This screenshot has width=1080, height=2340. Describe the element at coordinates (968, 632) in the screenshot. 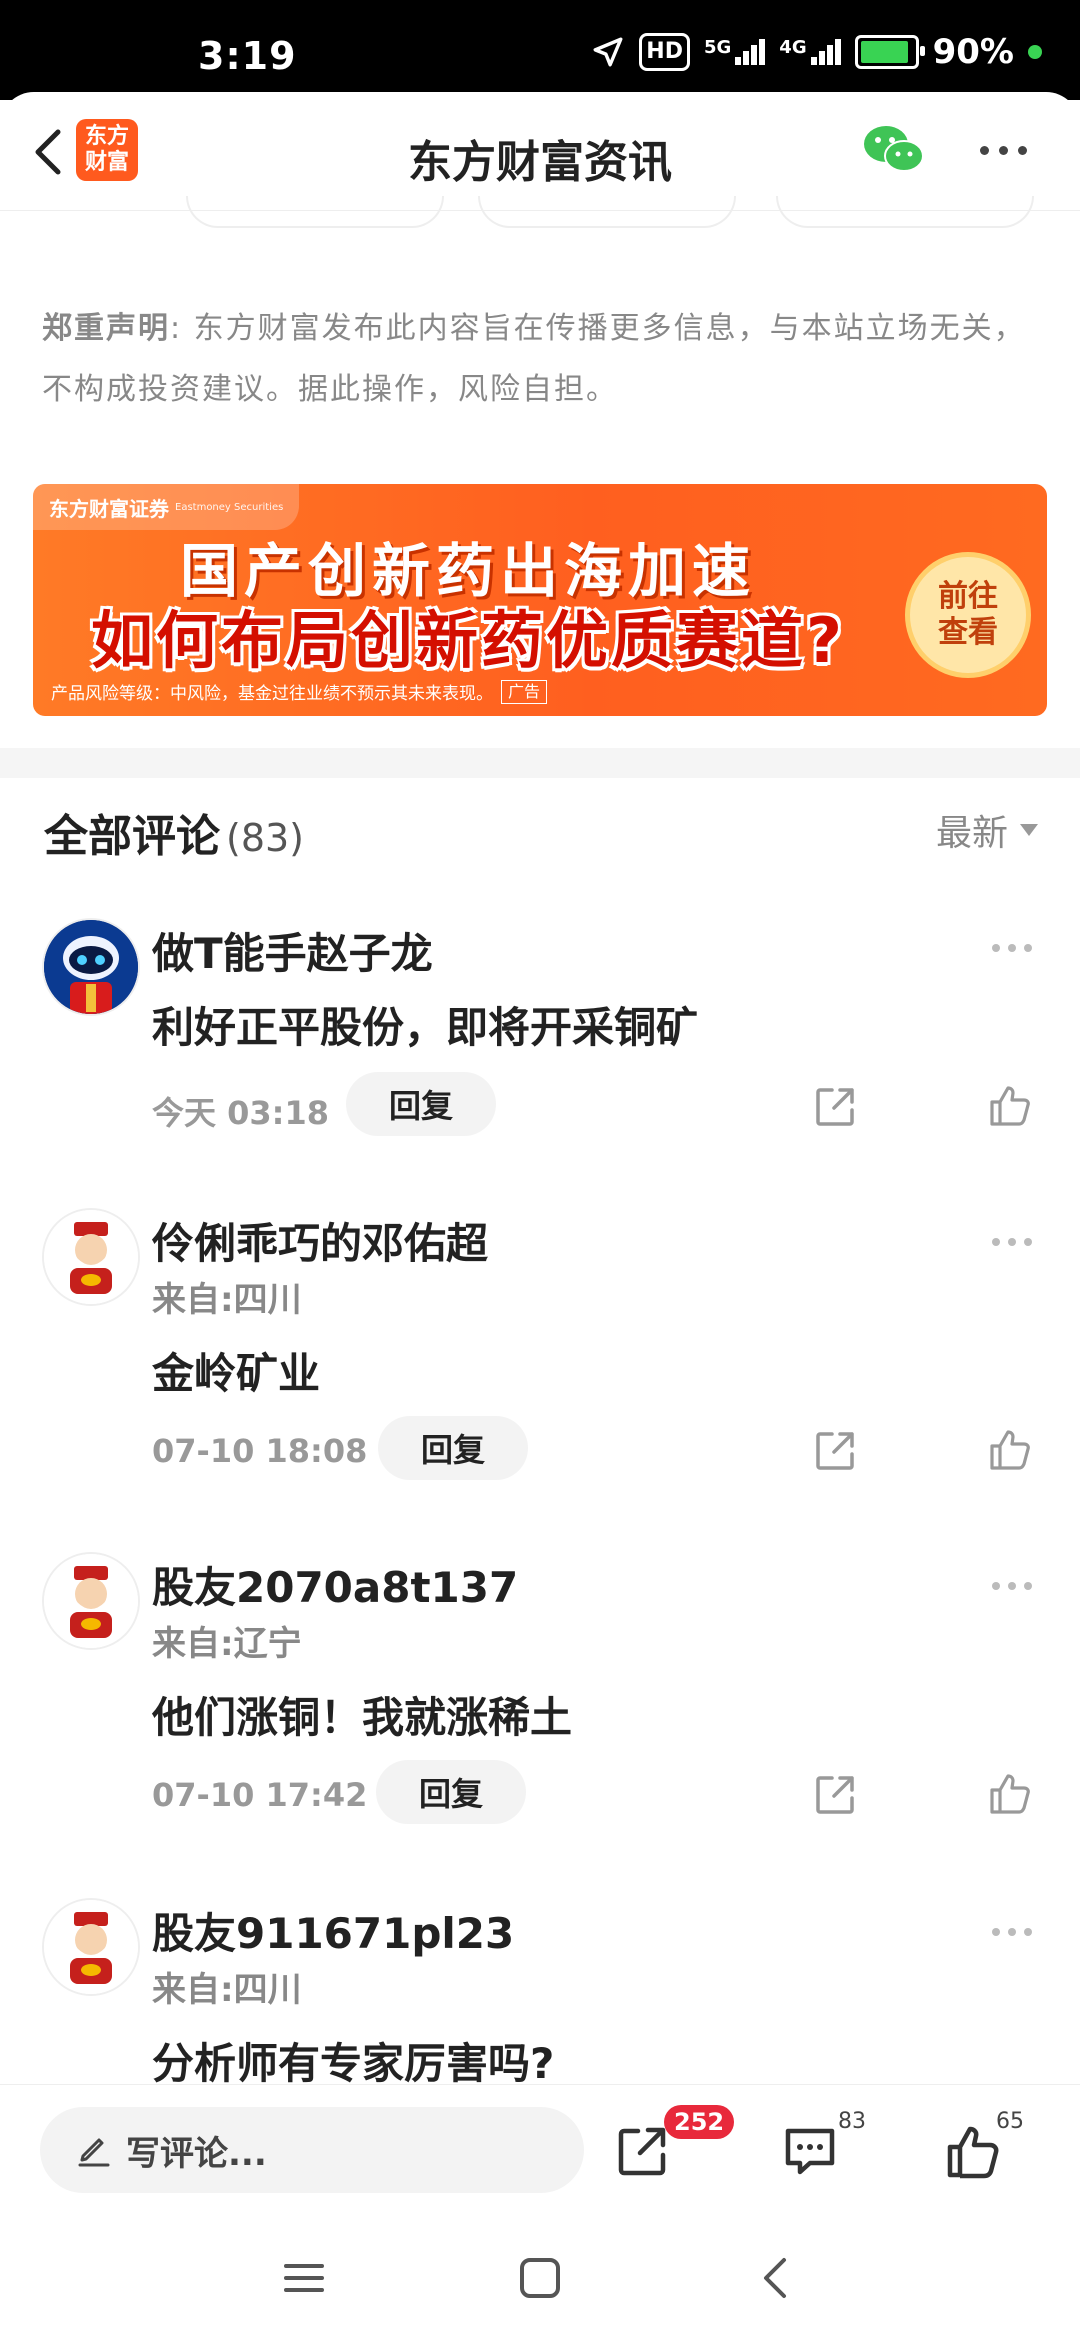

I see `ad-cta-line2: 查看` at that location.